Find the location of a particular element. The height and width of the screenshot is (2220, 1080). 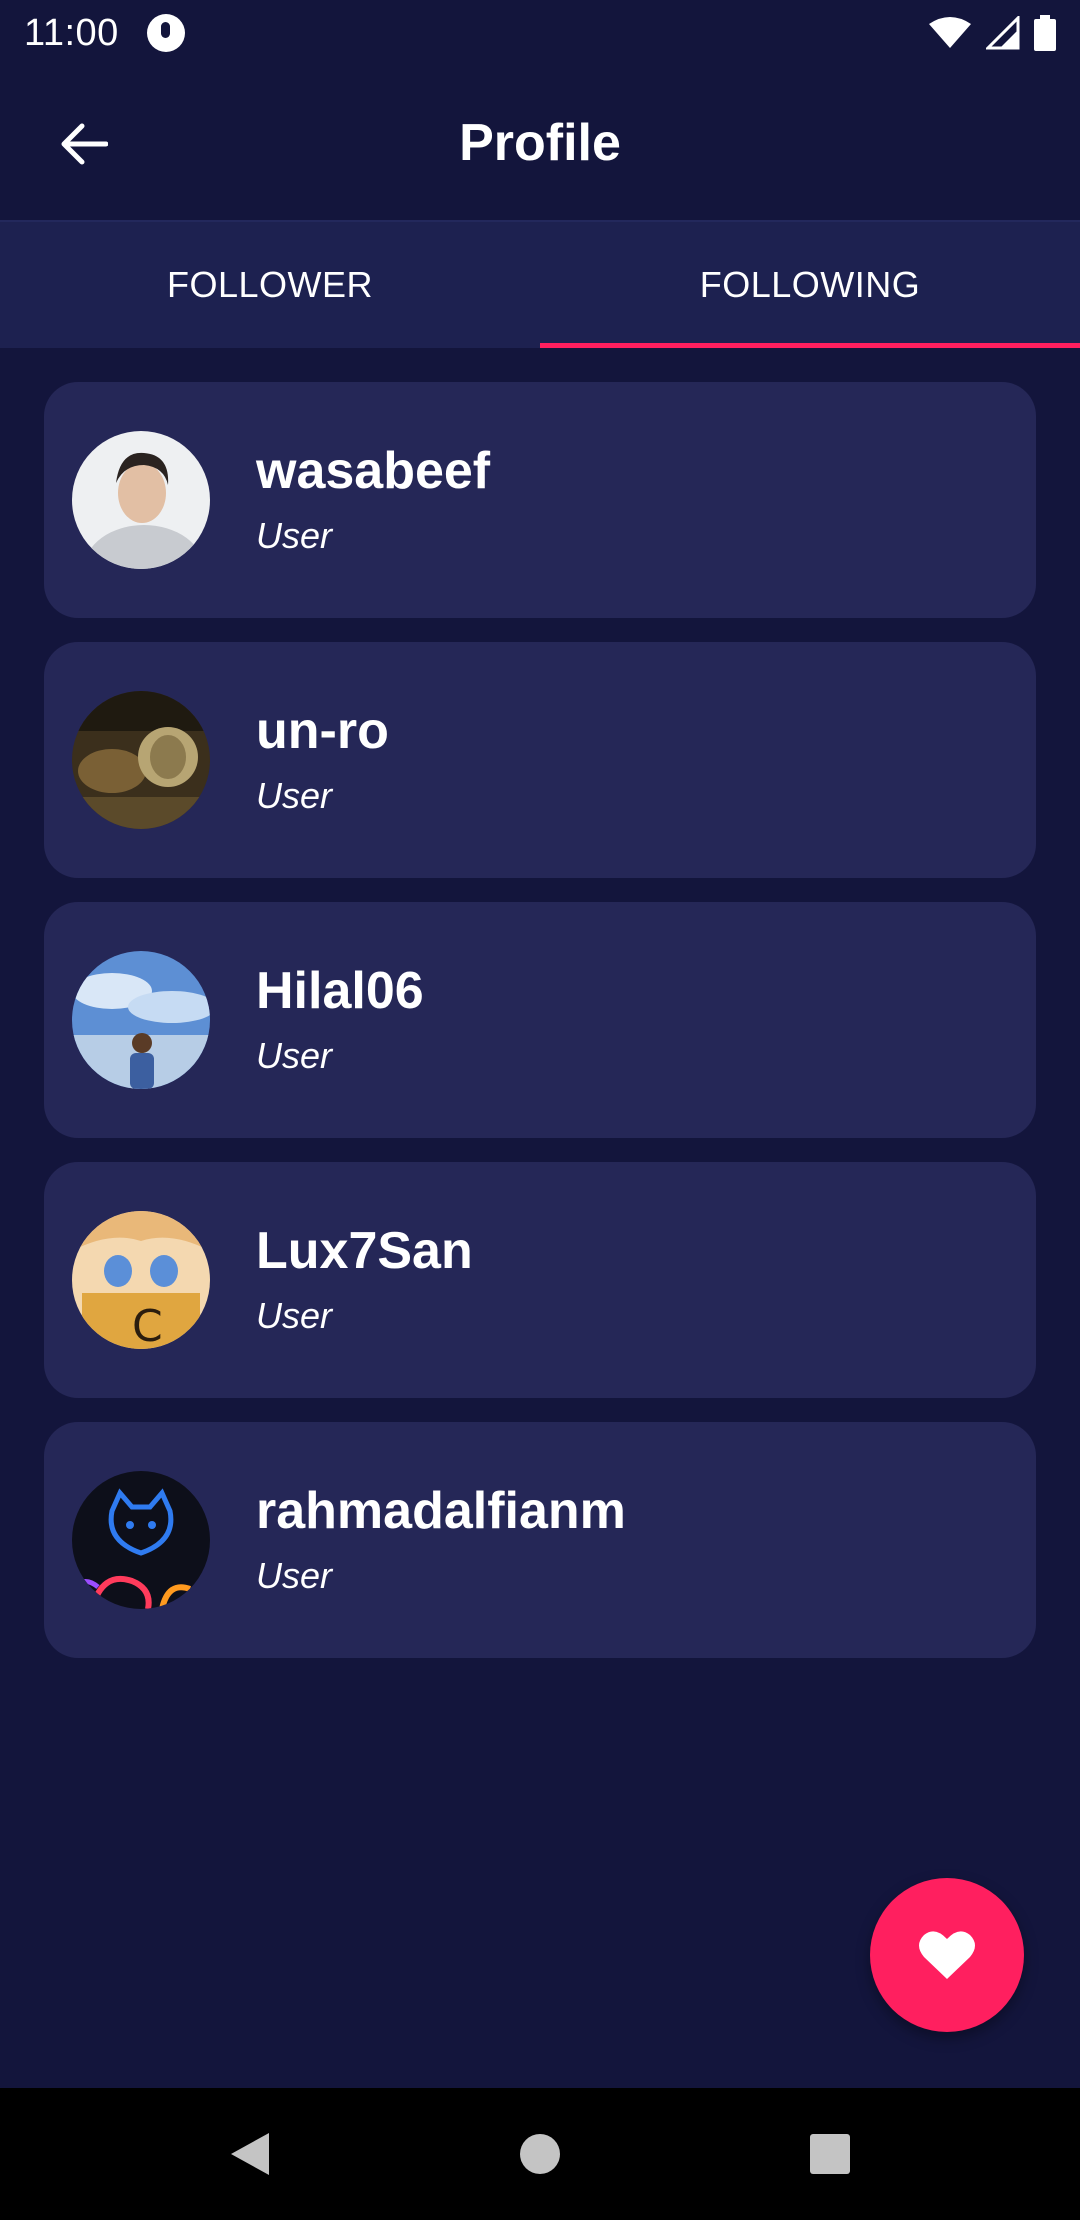

nav-recents-button is located at coordinates (830, 2154).